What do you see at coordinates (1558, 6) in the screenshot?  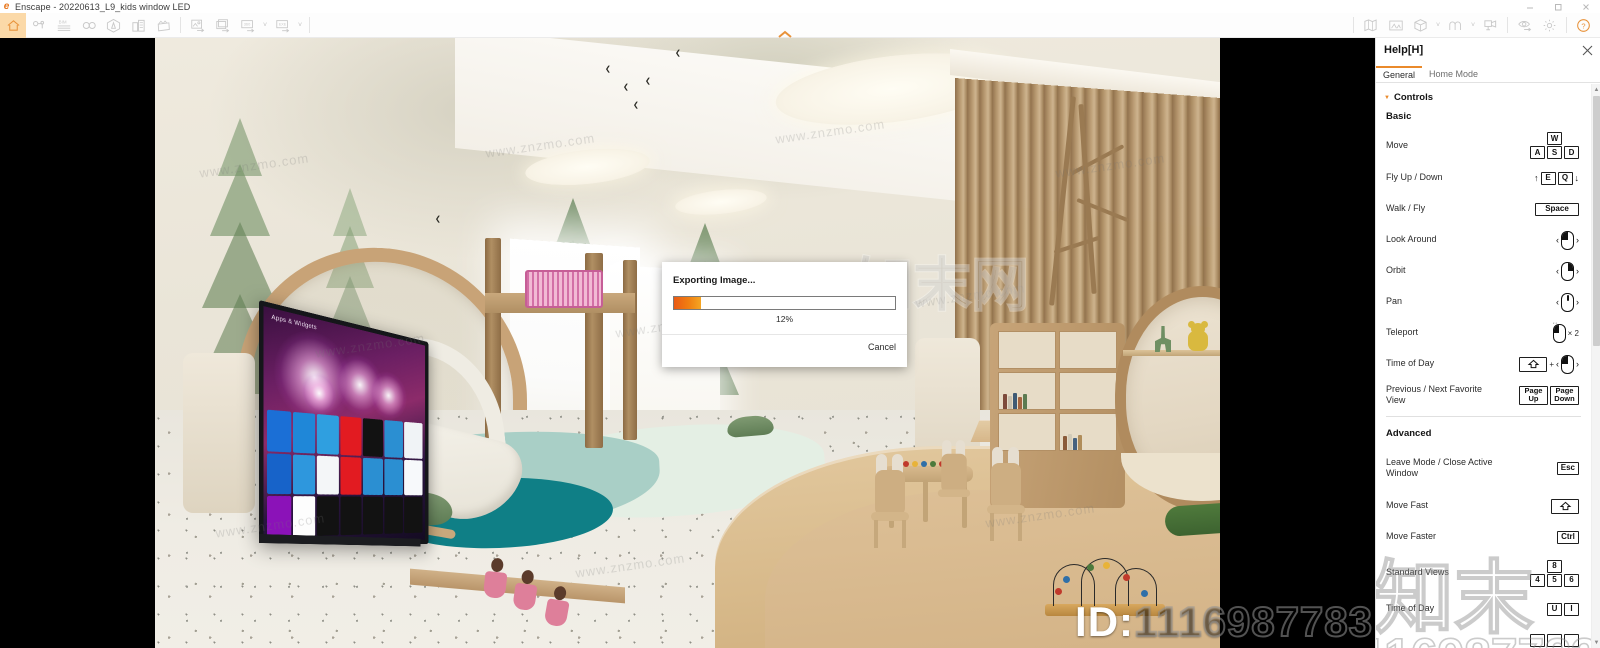 I see `maximize-button` at bounding box center [1558, 6].